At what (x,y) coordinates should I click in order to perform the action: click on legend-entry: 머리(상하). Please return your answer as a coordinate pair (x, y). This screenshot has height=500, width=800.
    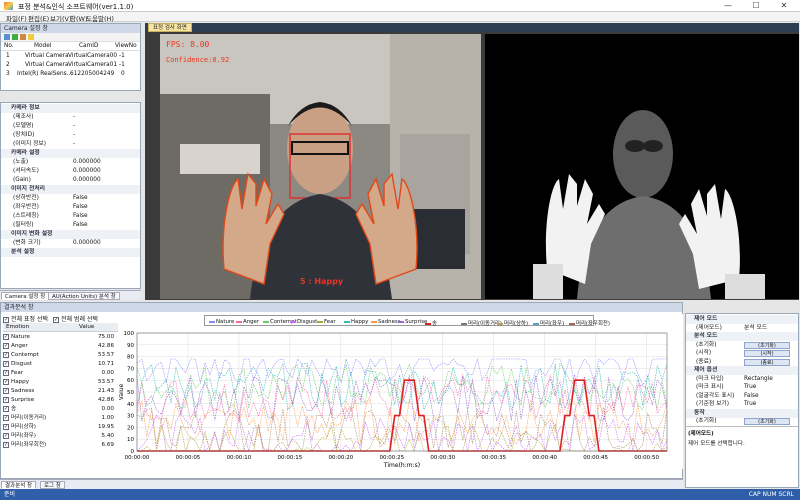
    Looking at the image, I should click on (512, 323).